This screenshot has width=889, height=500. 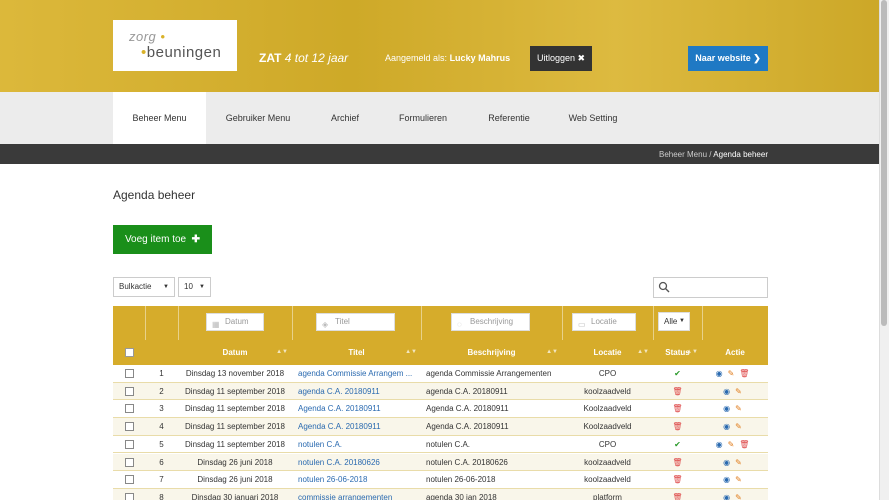 I want to click on search-input, so click(x=710, y=287).